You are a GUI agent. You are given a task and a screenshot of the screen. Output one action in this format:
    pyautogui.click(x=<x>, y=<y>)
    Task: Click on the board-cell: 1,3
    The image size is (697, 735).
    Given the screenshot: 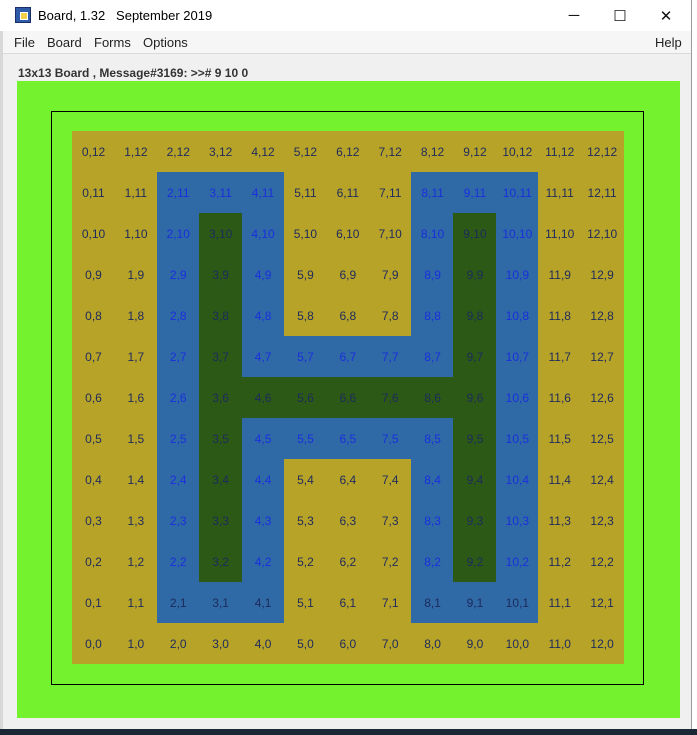 What is the action you would take?
    pyautogui.click(x=136, y=520)
    